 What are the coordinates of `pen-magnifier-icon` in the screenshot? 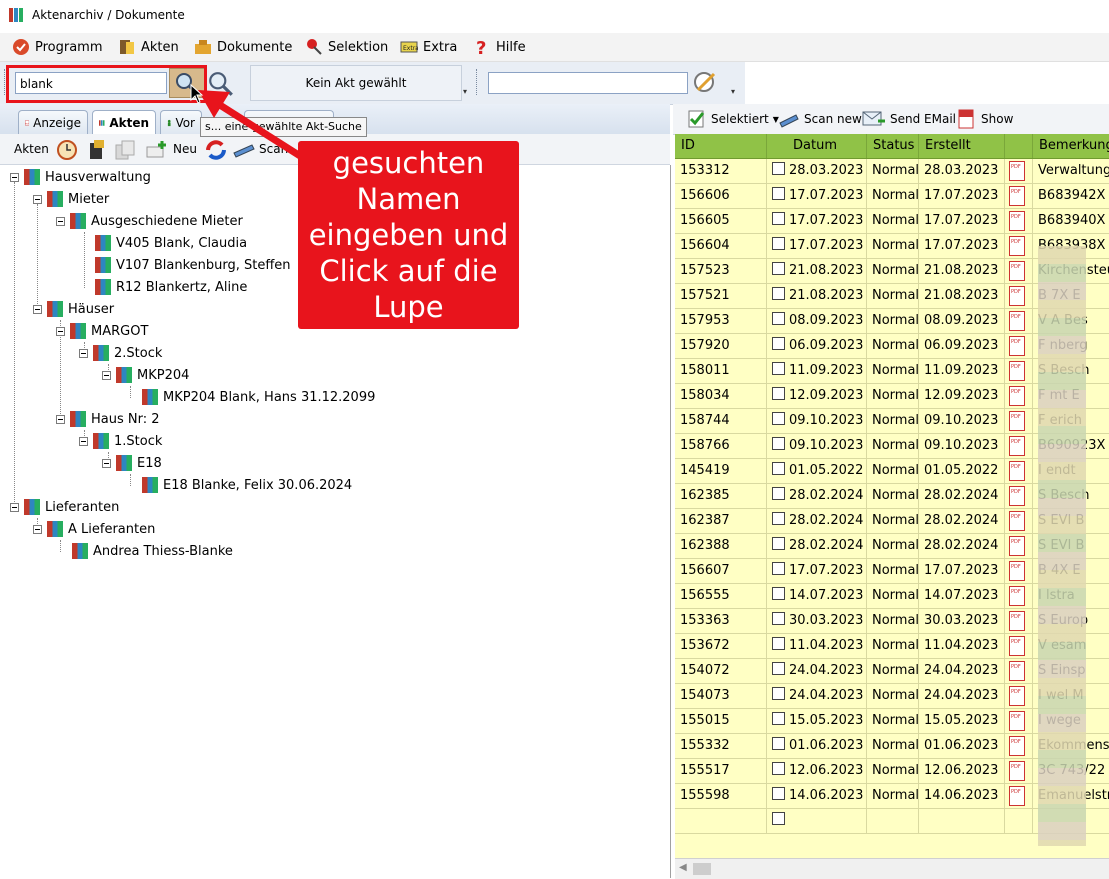 It's located at (706, 84).